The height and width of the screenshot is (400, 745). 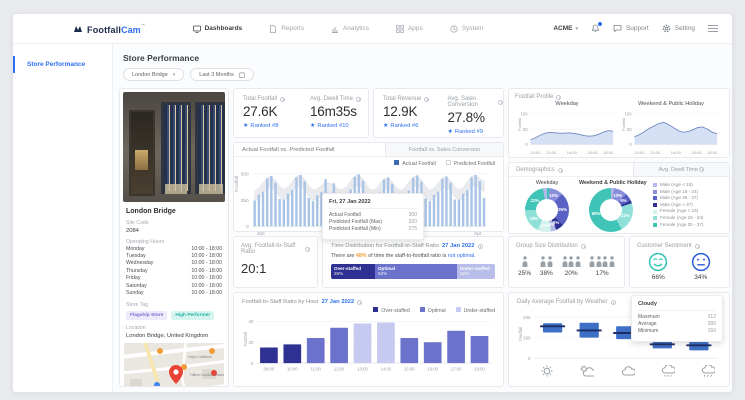 What do you see at coordinates (174, 263) in the screenshot?
I see `hours-row: Wednesday 10:00 - 18:00` at bounding box center [174, 263].